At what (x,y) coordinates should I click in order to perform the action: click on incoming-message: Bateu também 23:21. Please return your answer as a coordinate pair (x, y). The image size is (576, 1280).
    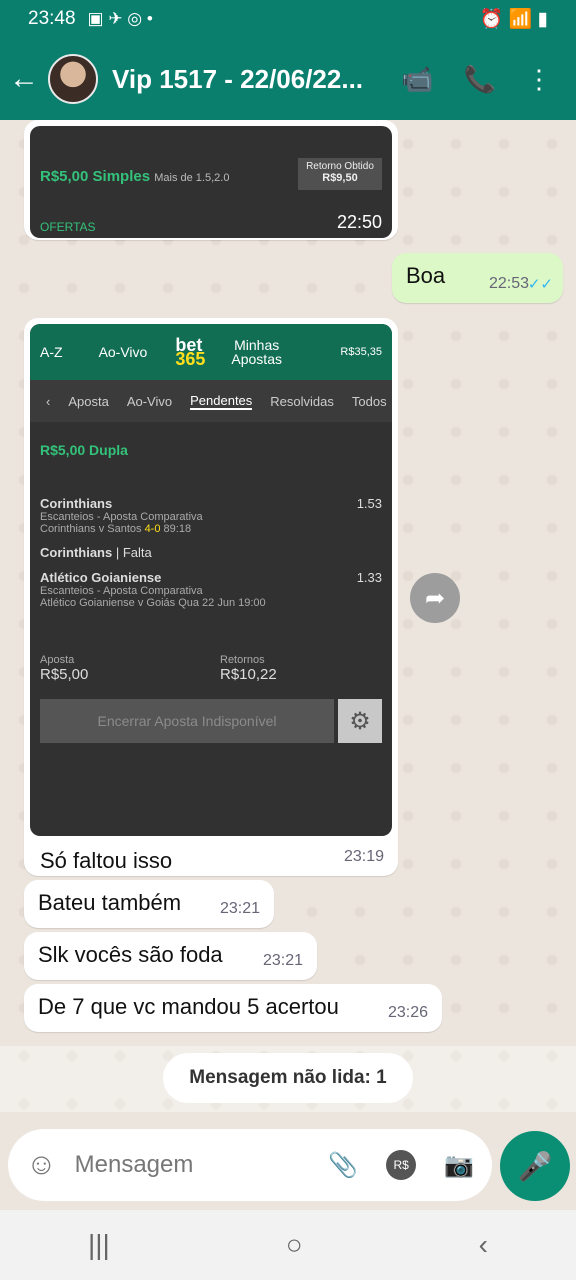
    Looking at the image, I should click on (149, 904).